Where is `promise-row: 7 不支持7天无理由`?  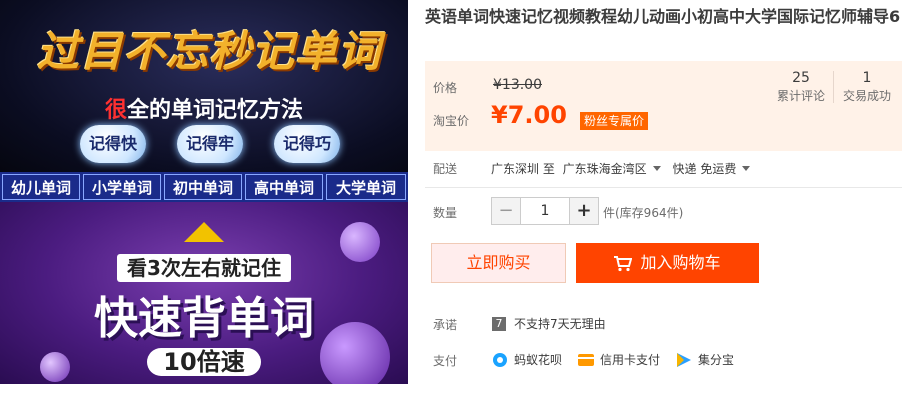 promise-row: 7 不支持7天无理由 is located at coordinates (549, 323).